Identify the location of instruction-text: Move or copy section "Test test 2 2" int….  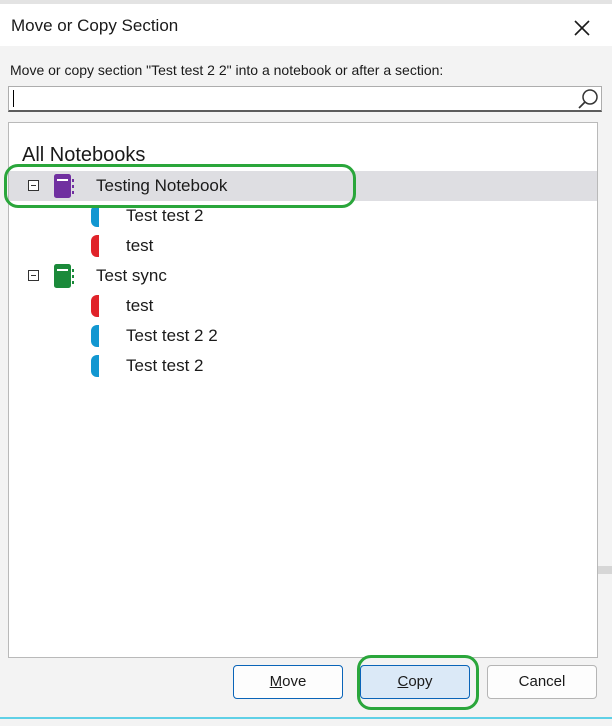
(227, 70).